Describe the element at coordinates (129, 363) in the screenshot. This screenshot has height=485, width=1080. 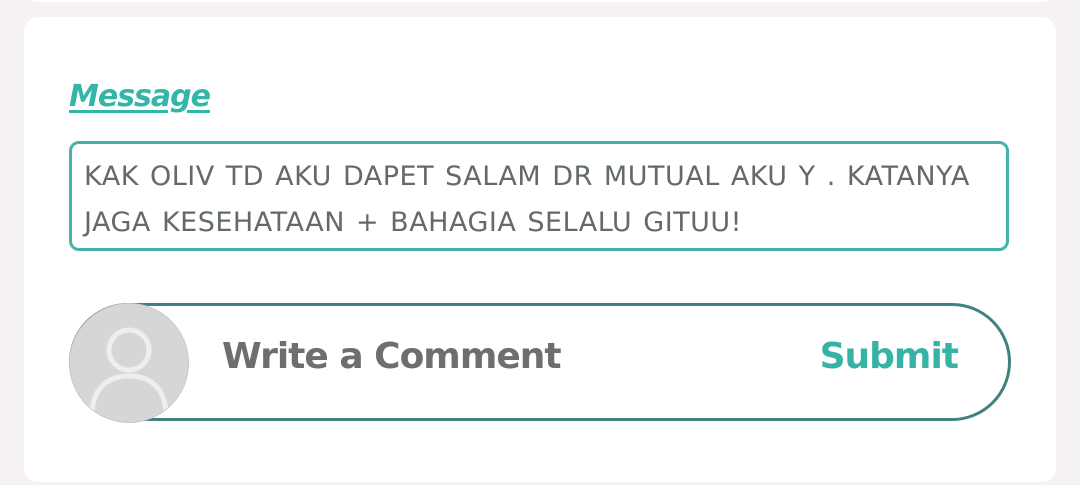
I see `user-avatar-icon` at that location.